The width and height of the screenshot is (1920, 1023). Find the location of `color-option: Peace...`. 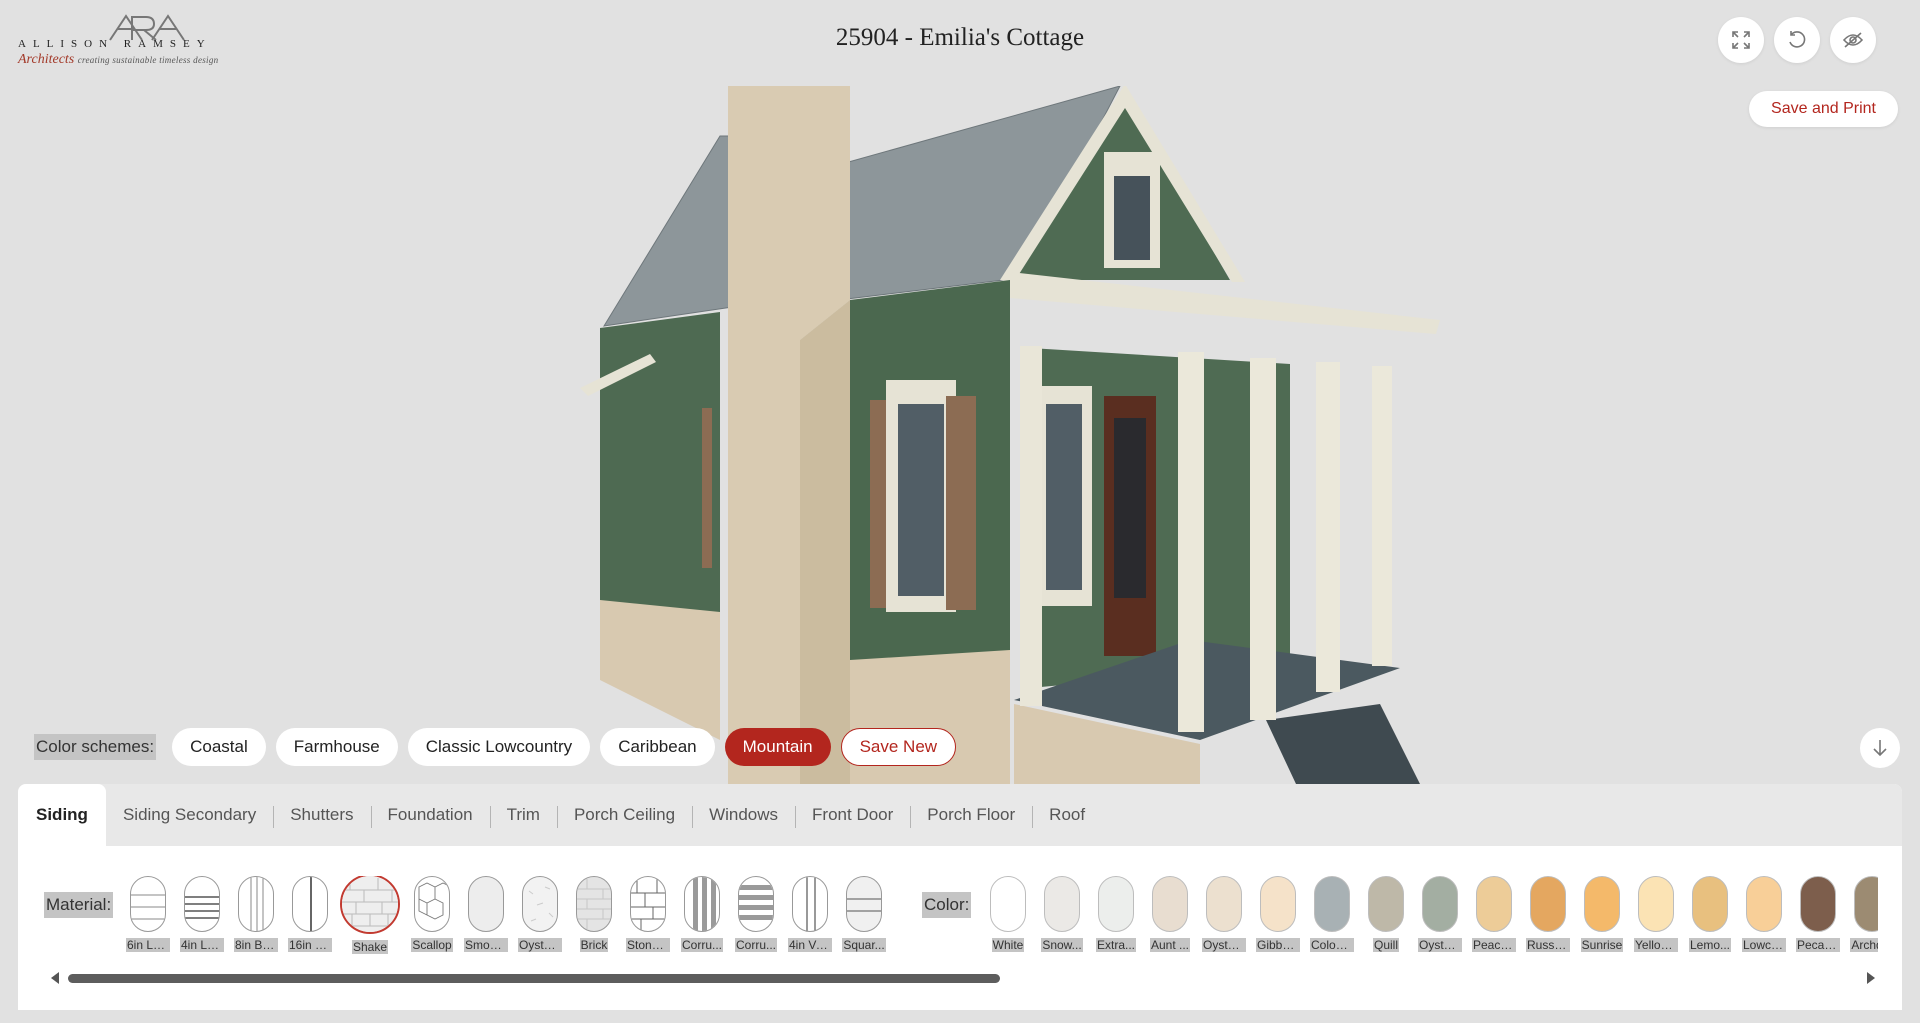

color-option: Peace... is located at coordinates (1494, 914).